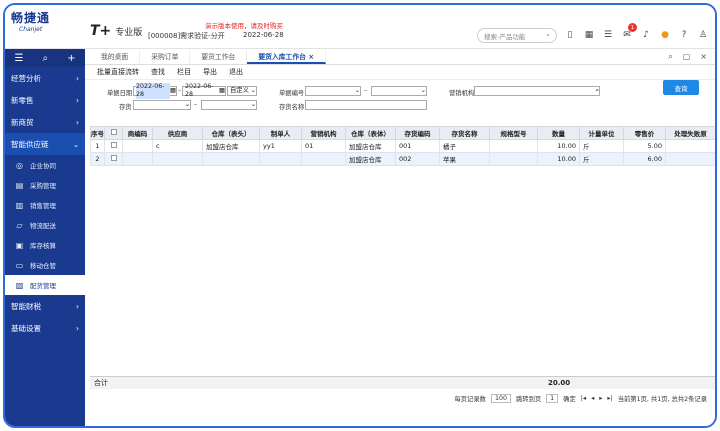 The image size is (720, 431). Describe the element at coordinates (644, 159) in the screenshot. I see `cell-price: 6.00` at that location.